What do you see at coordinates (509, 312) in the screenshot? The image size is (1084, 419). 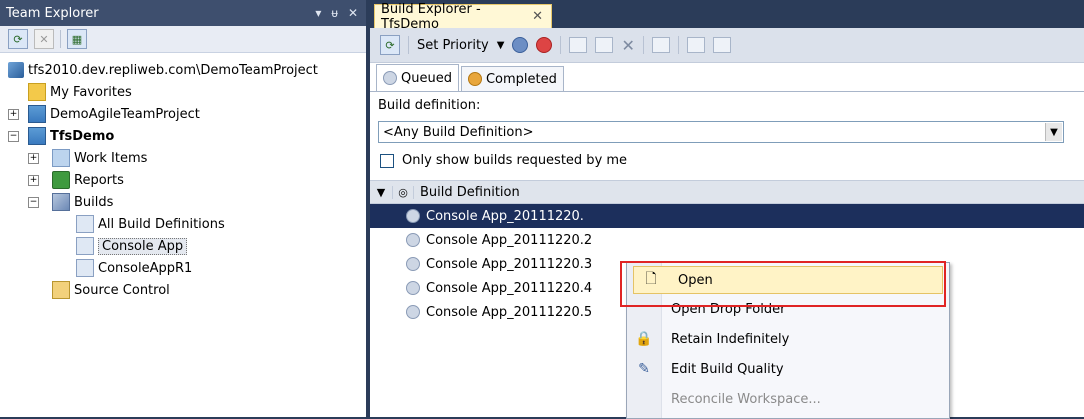 I see `build-name: Console App_20111220.5` at bounding box center [509, 312].